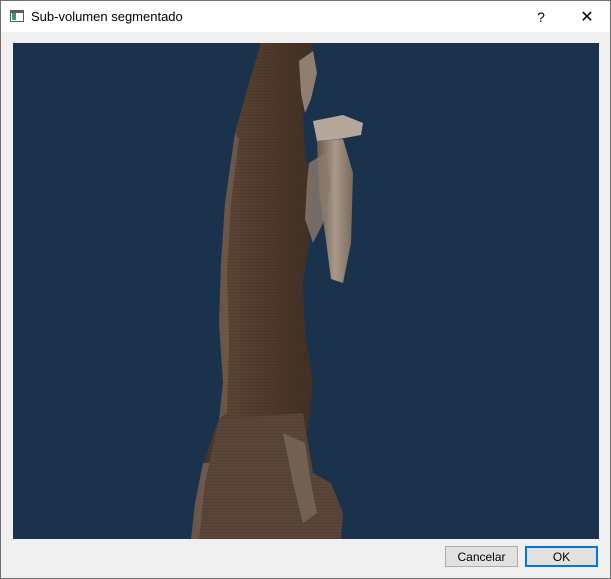 The height and width of the screenshot is (579, 611). Describe the element at coordinates (107, 16) in the screenshot. I see `window-title: Sub-volumen segmentado` at that location.